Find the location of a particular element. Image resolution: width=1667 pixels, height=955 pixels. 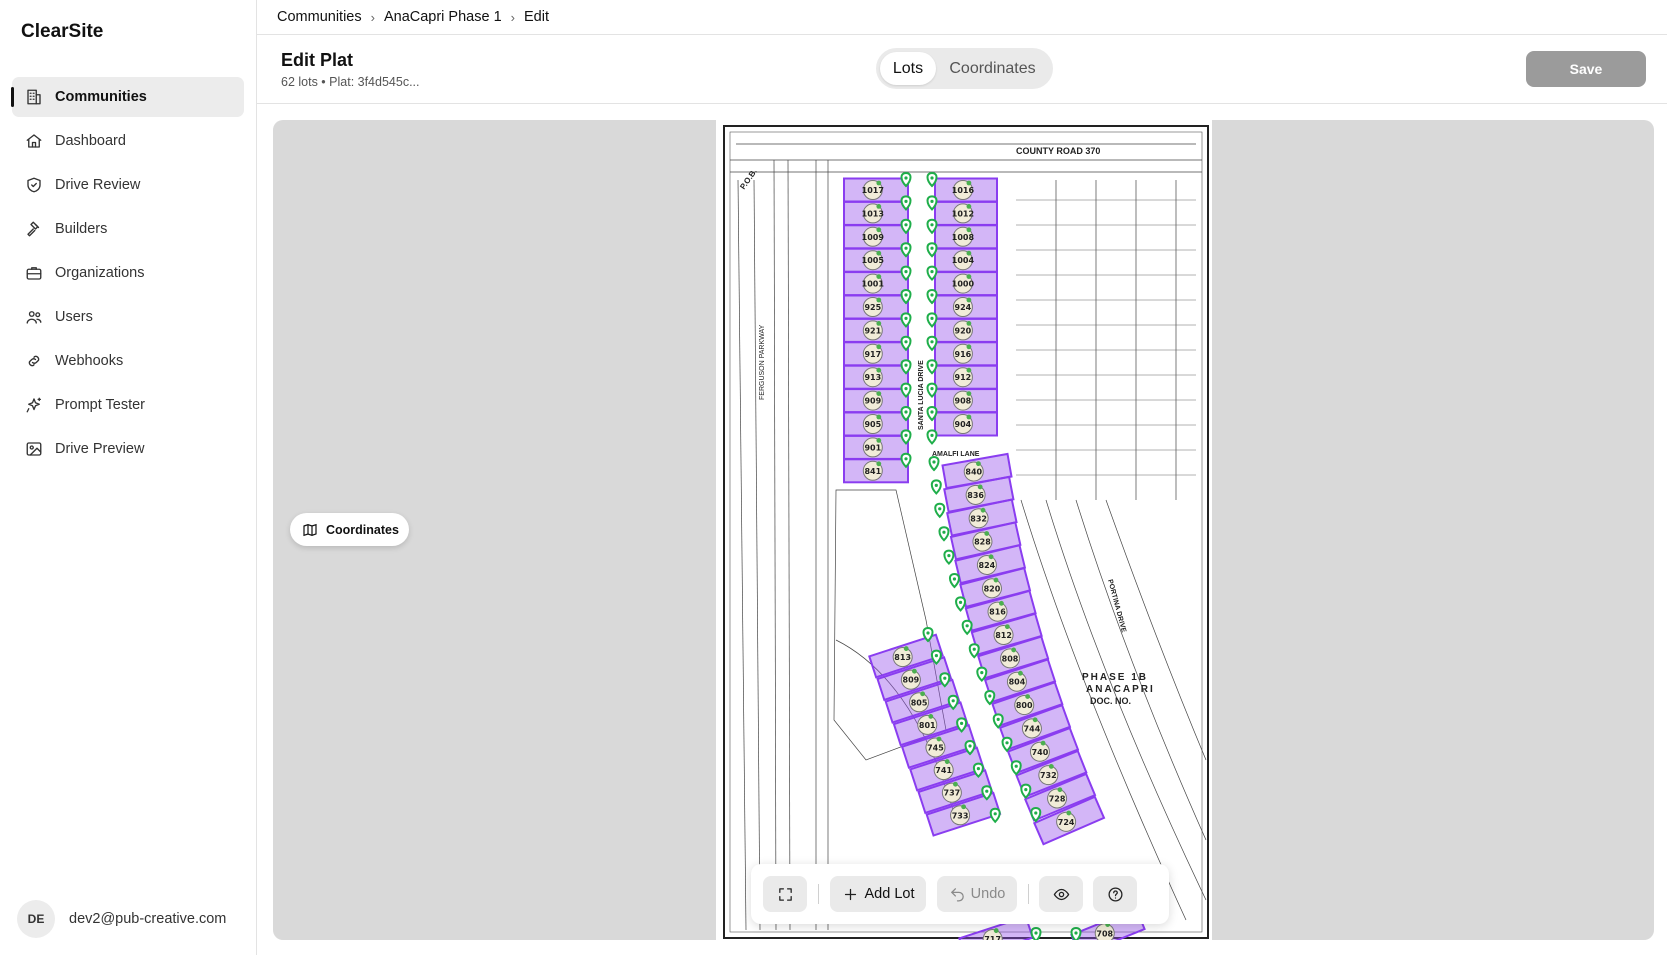

undo-icon is located at coordinates (957, 894).